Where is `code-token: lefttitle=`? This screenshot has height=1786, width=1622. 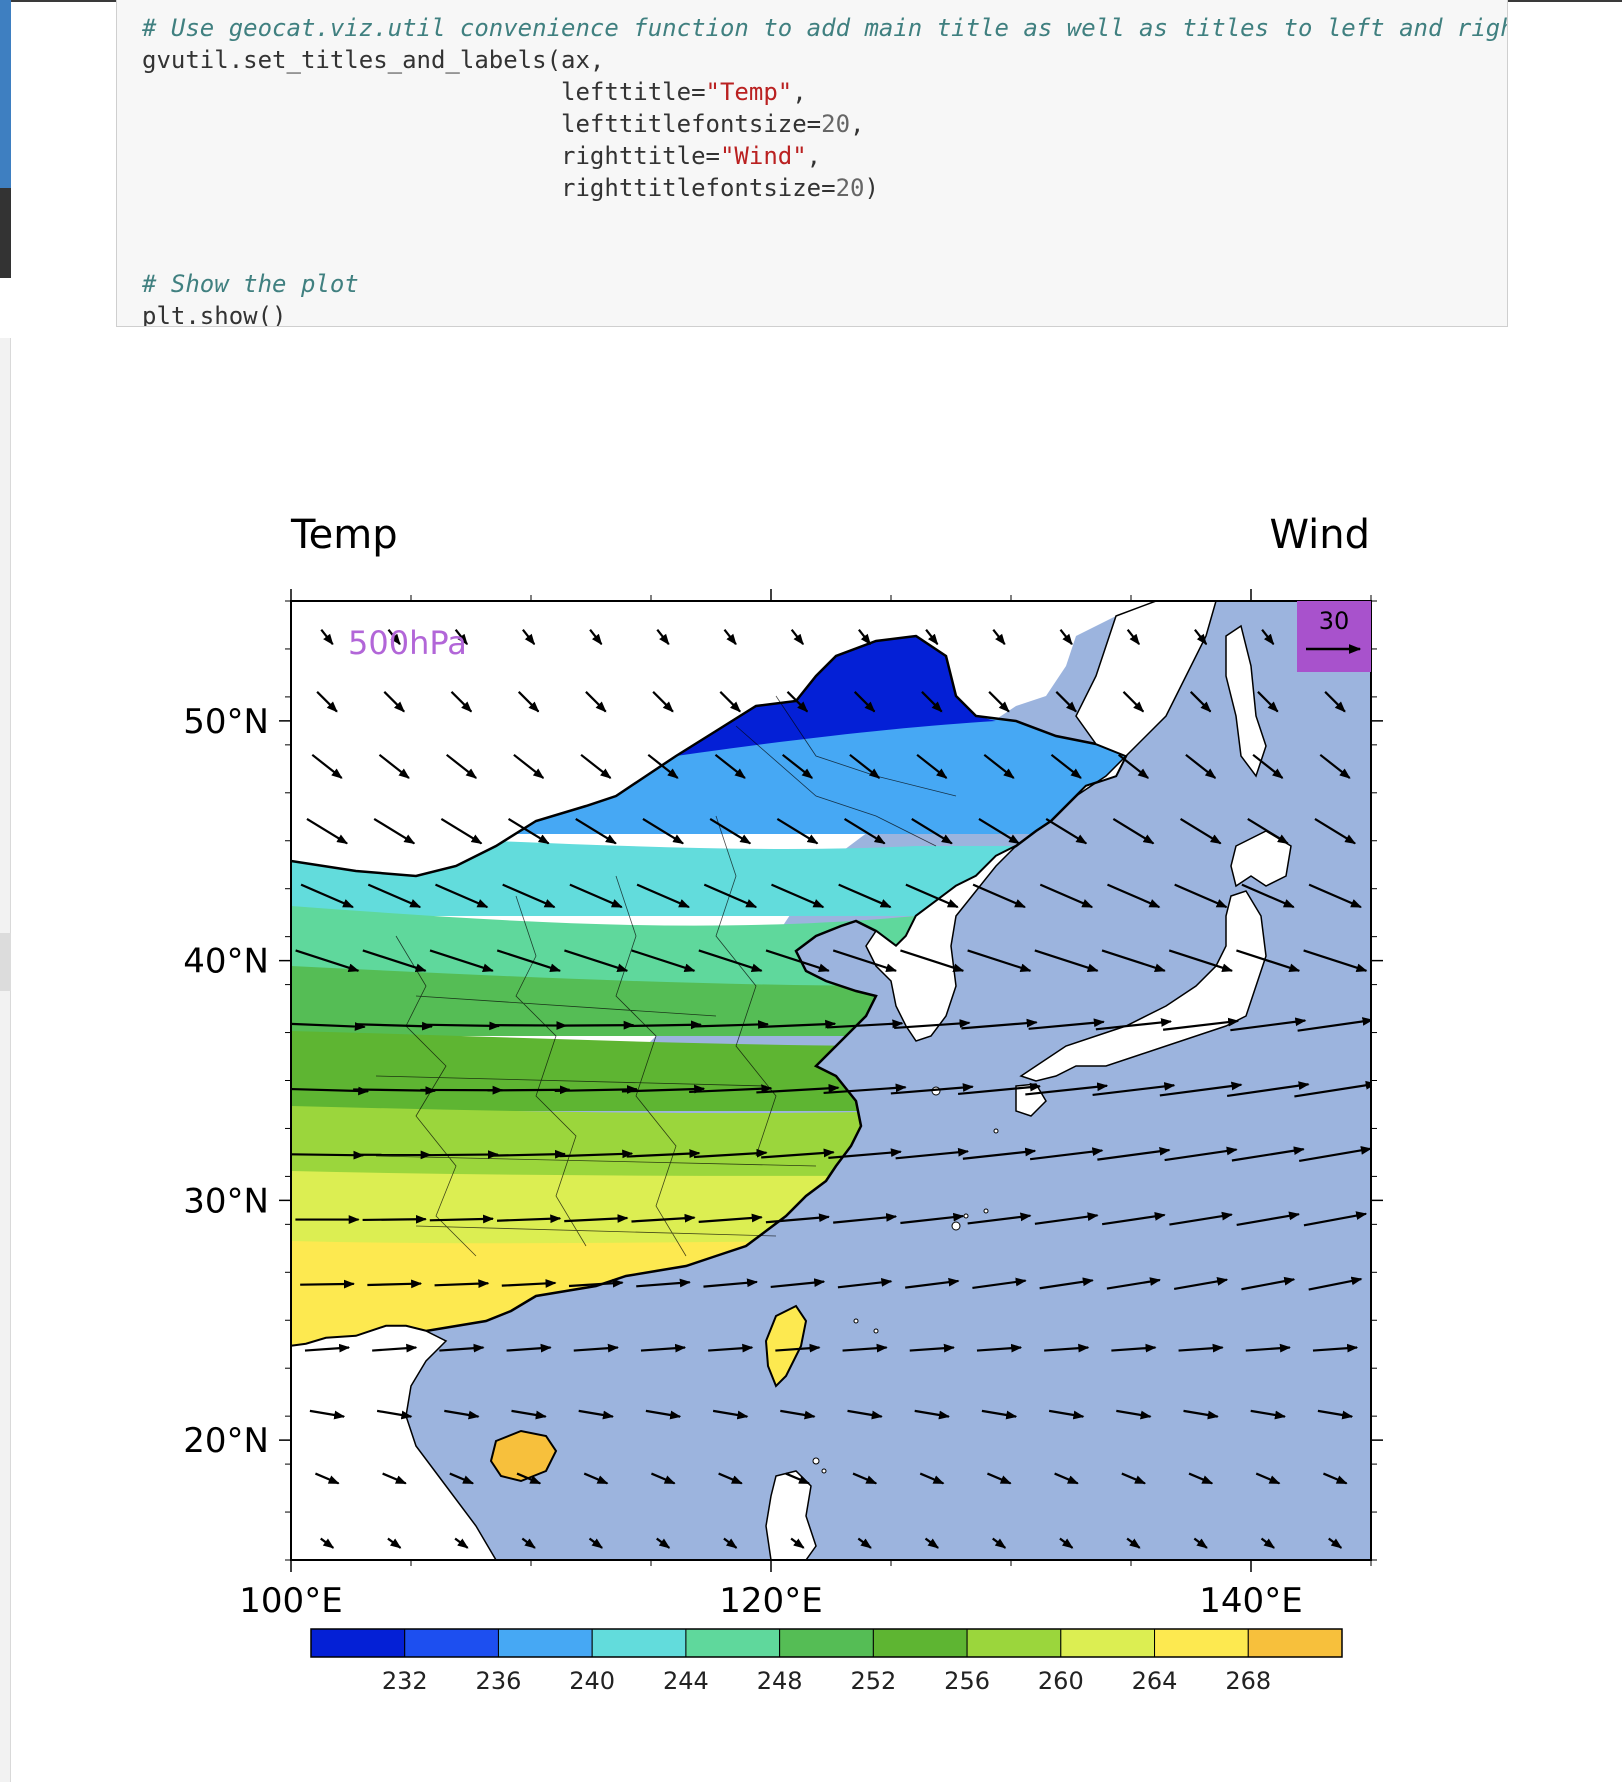
code-token: lefttitle= is located at coordinates (424, 92).